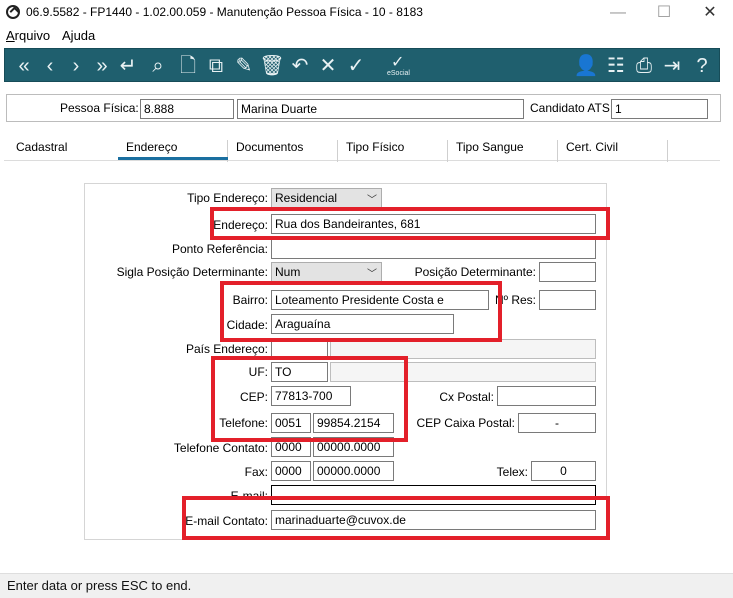 The height and width of the screenshot is (598, 733). What do you see at coordinates (188, 66) in the screenshot?
I see `new-document-icon: 🗋` at bounding box center [188, 66].